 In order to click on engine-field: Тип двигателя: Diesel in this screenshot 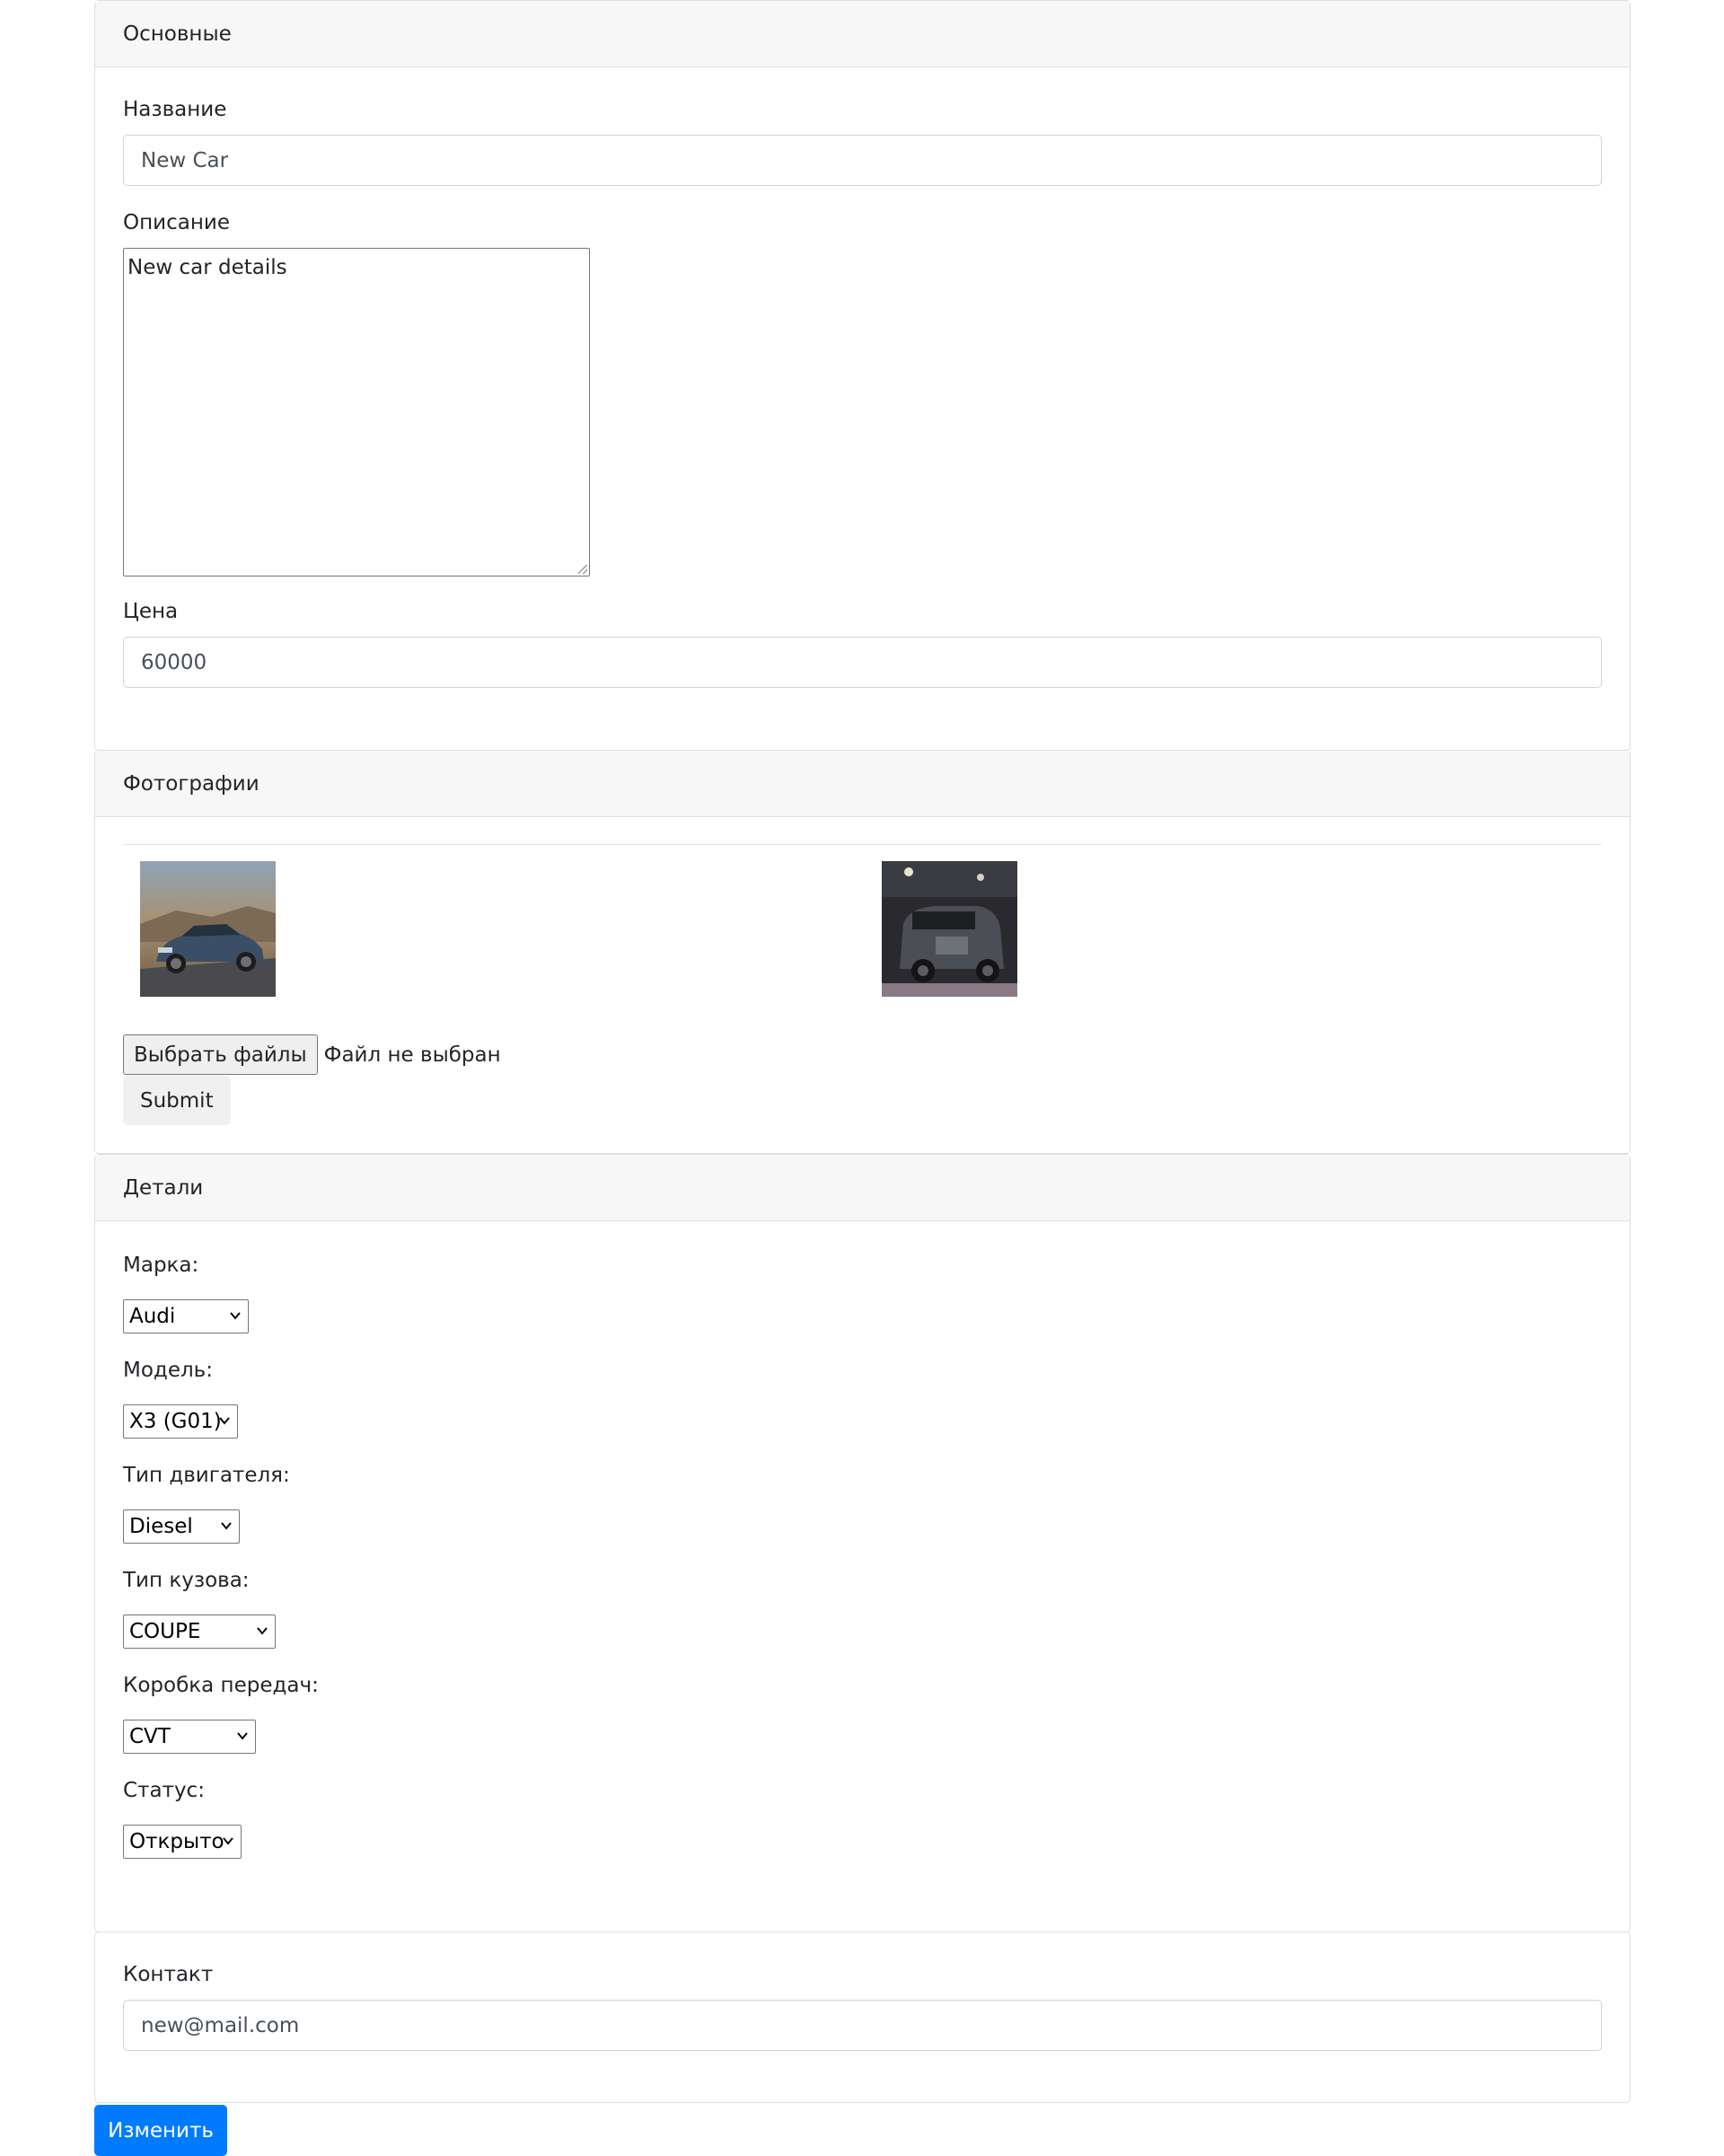, I will do `click(862, 1504)`.